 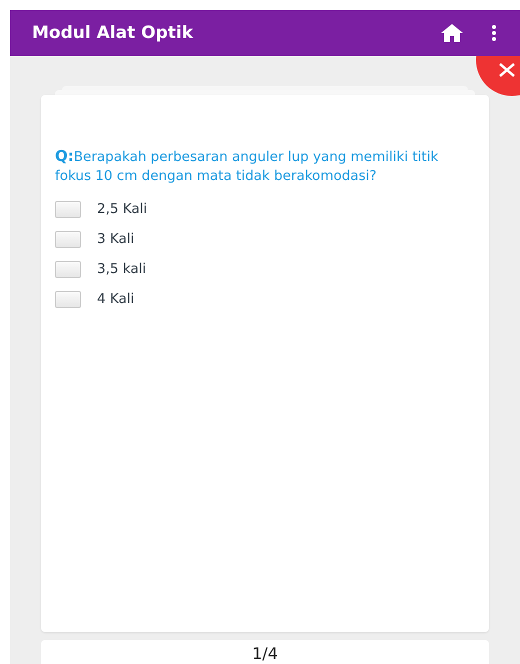 What do you see at coordinates (494, 33) in the screenshot?
I see `more-icon` at bounding box center [494, 33].